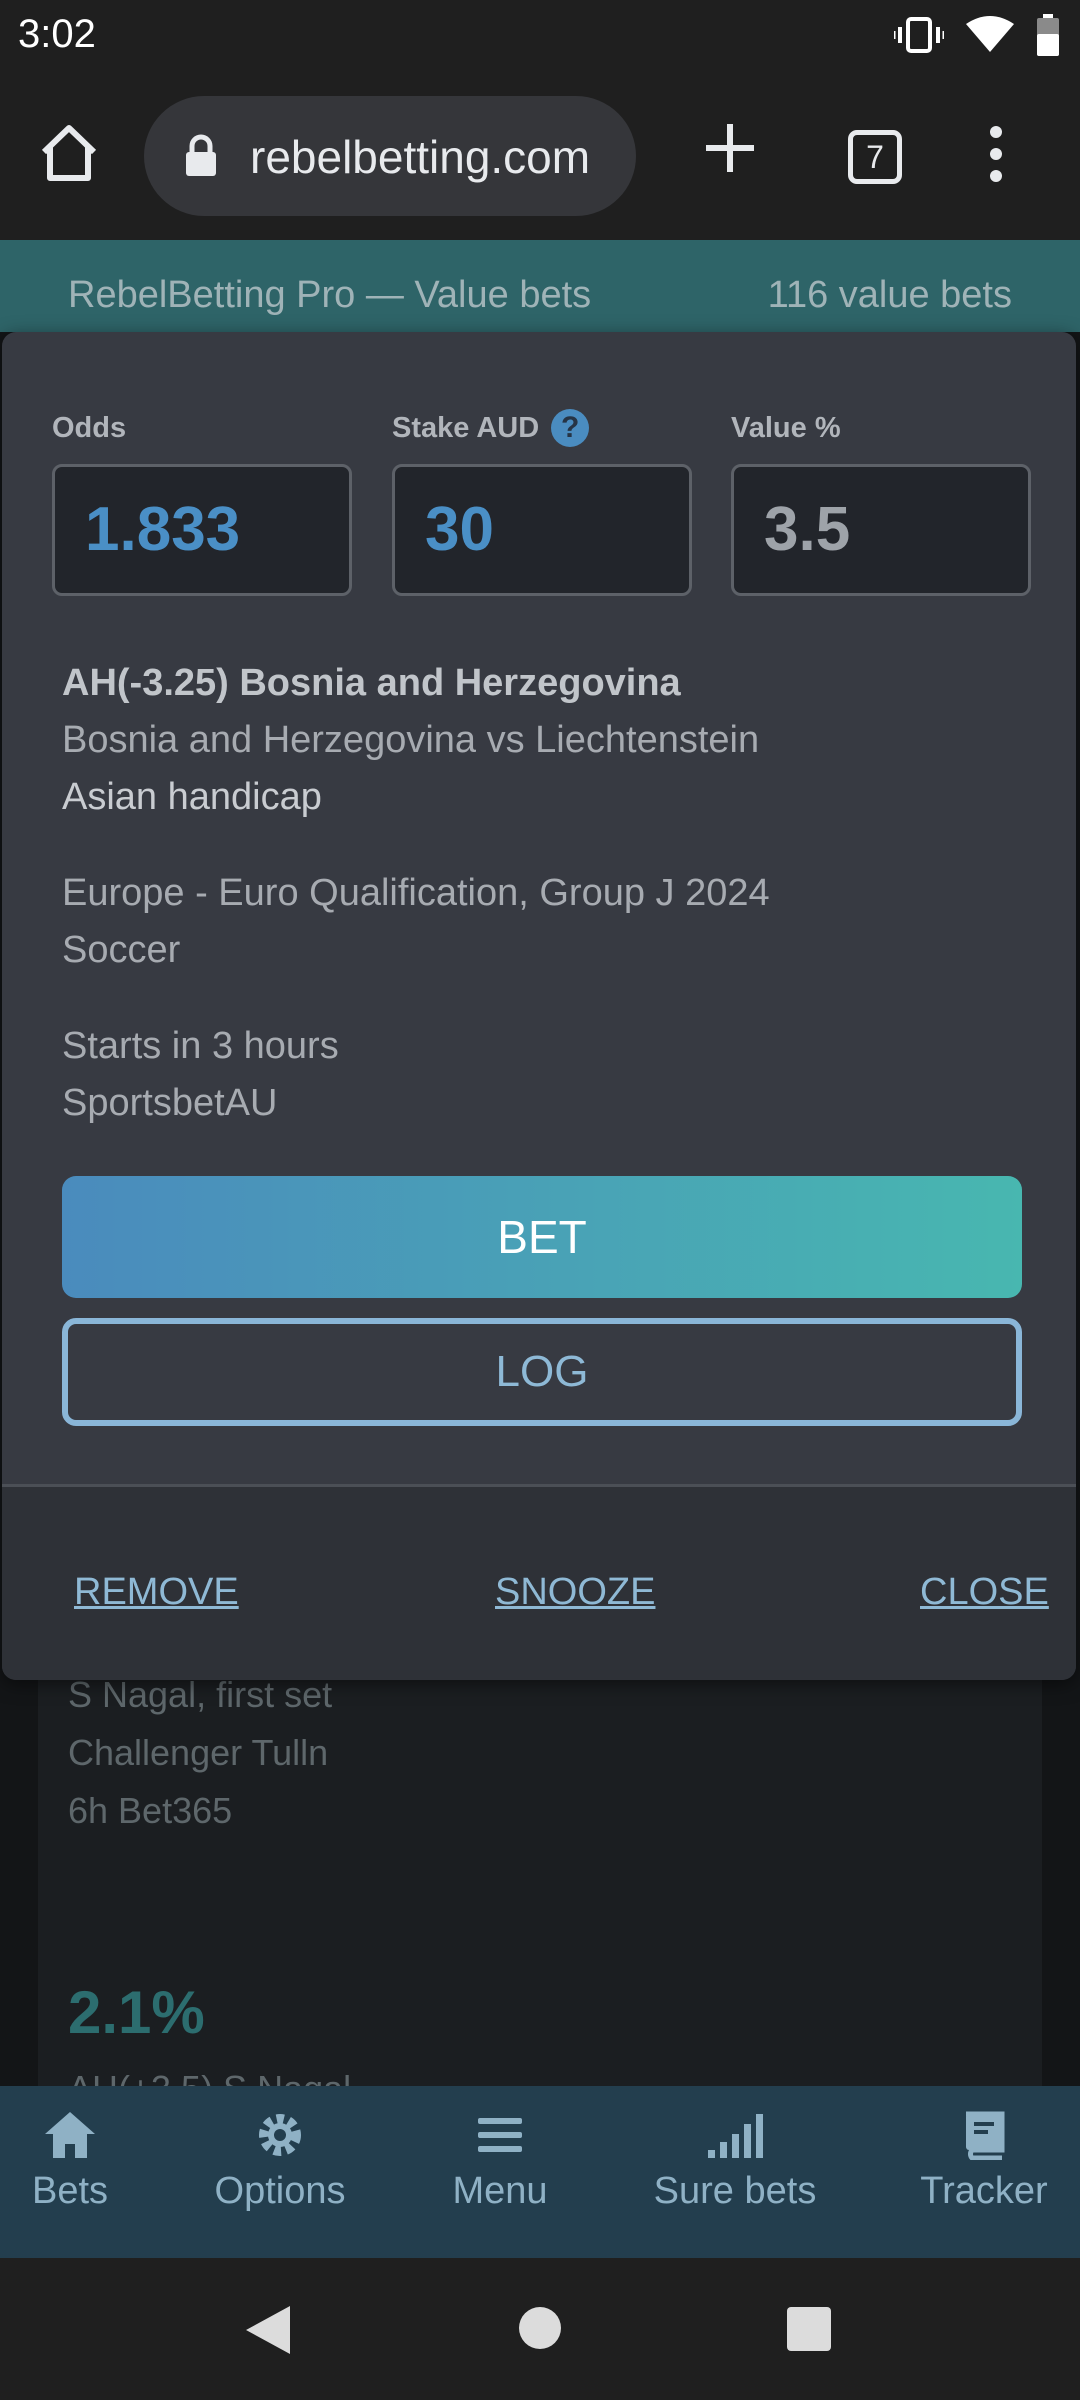 The image size is (1080, 2400). What do you see at coordinates (809, 2329) in the screenshot?
I see `recents-icon` at bounding box center [809, 2329].